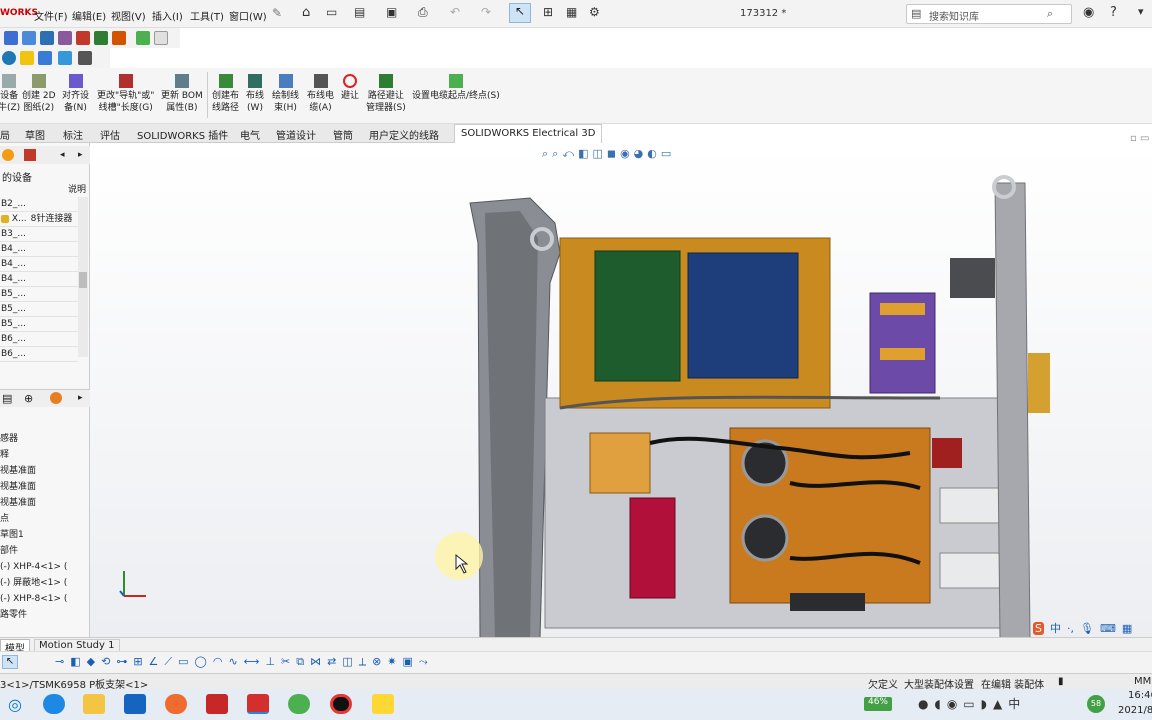 The image size is (1152, 720). I want to click on ime-toolbar: S 中 ·, 🎙 ⌨ ▦, so click(1091, 628).